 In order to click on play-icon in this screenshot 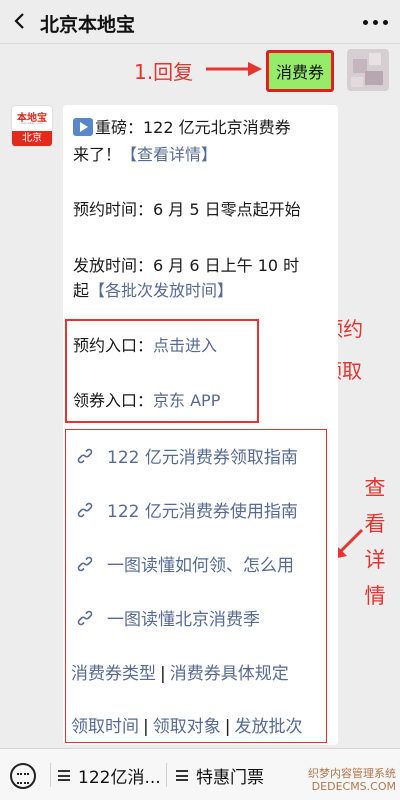, I will do `click(83, 127)`.